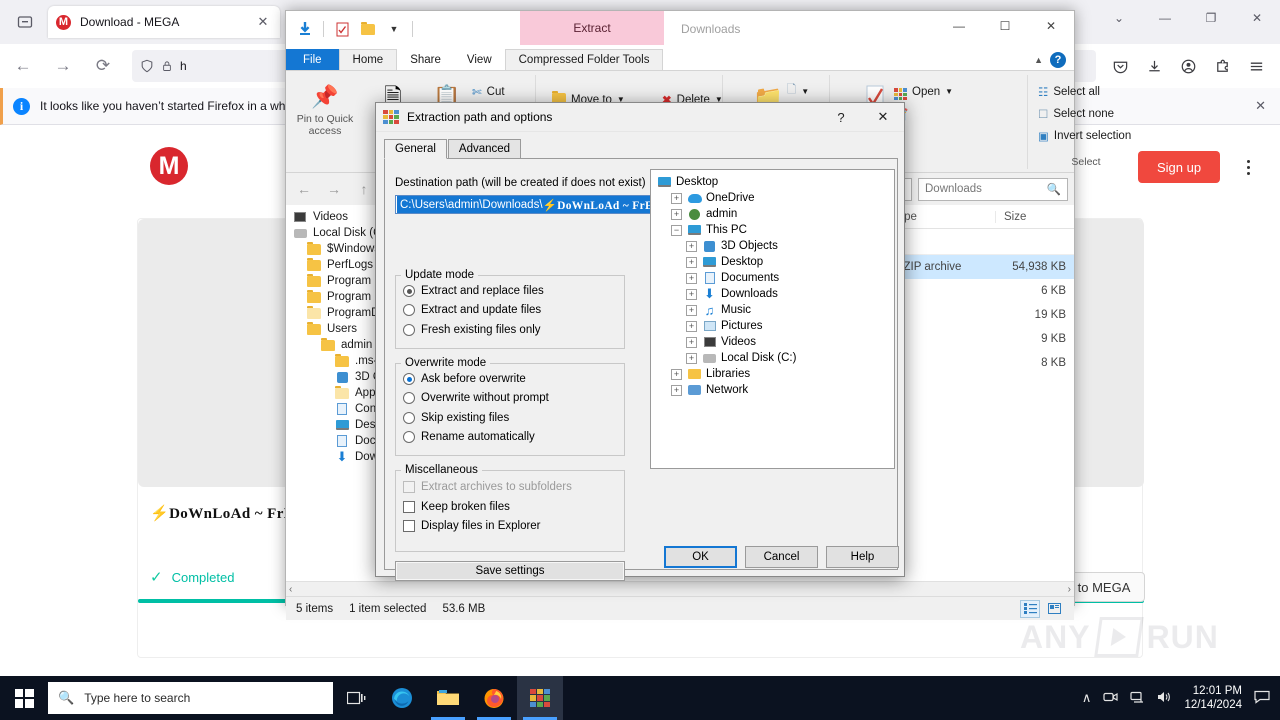  I want to click on tree-item-admin: + admin, so click(775, 214).